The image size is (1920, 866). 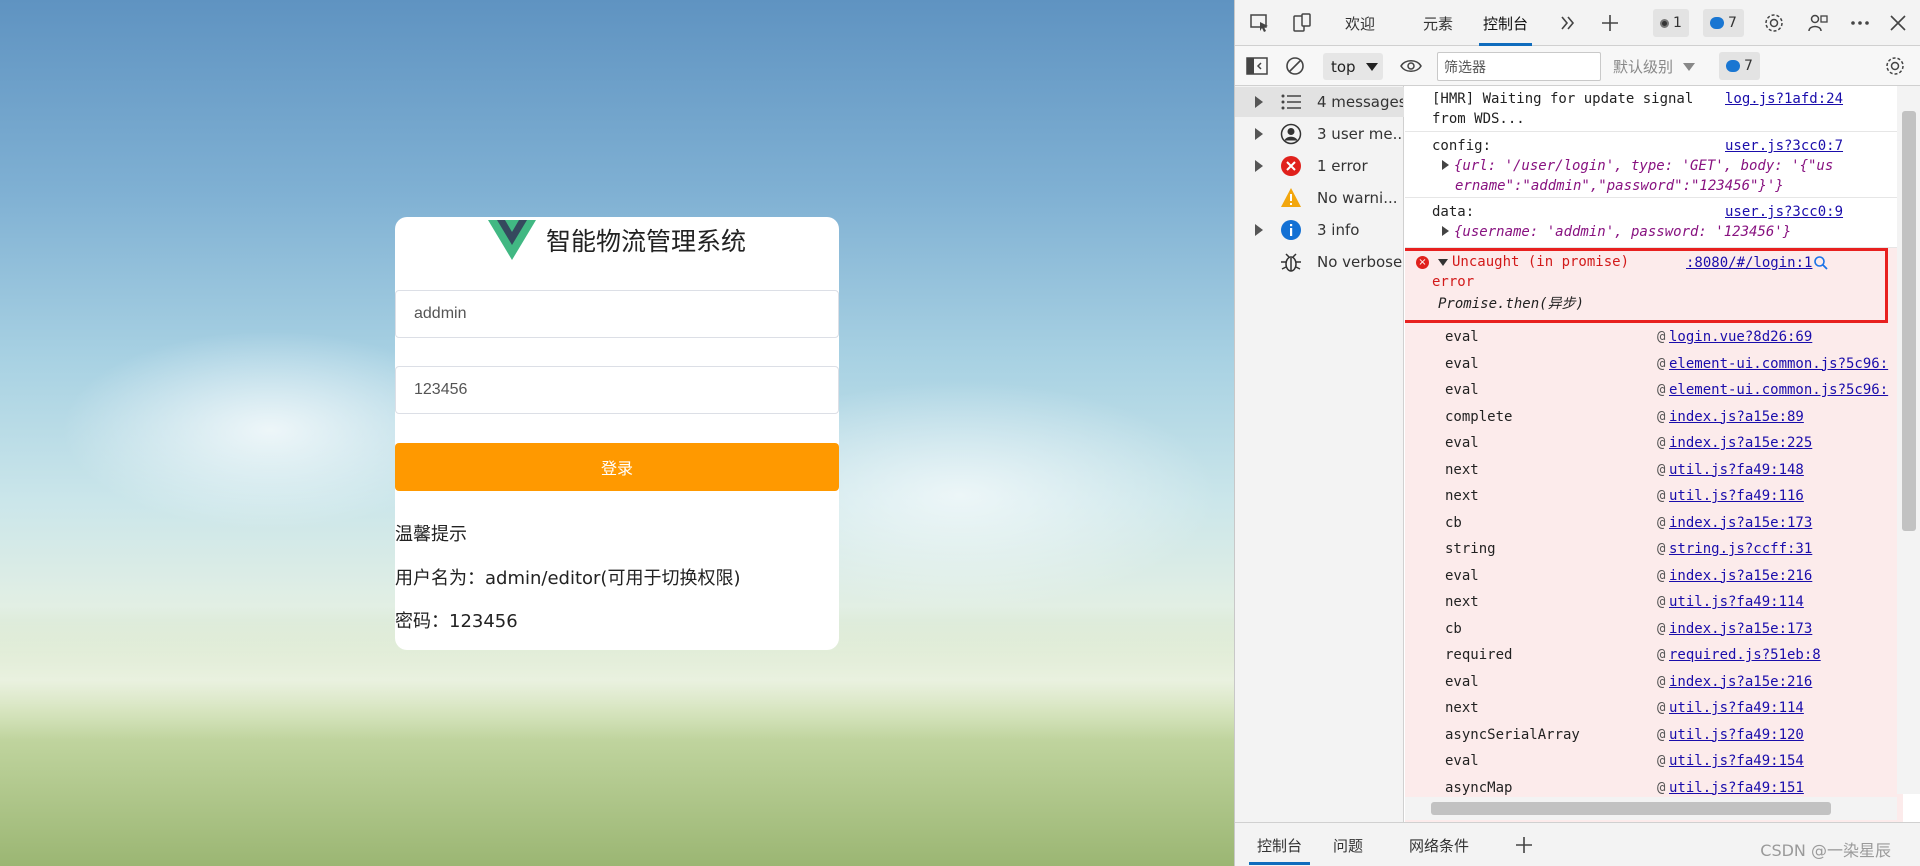 What do you see at coordinates (1784, 146) in the screenshot?
I see `log-source-link: user.js?3cc0:7` at bounding box center [1784, 146].